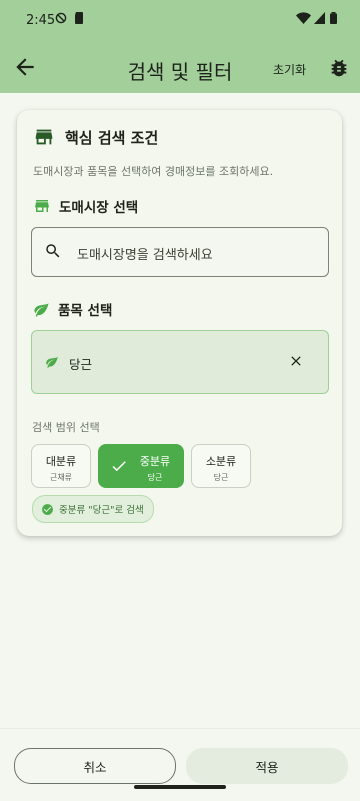  What do you see at coordinates (66, 427) in the screenshot?
I see `range-label: 검색 범위 선택` at bounding box center [66, 427].